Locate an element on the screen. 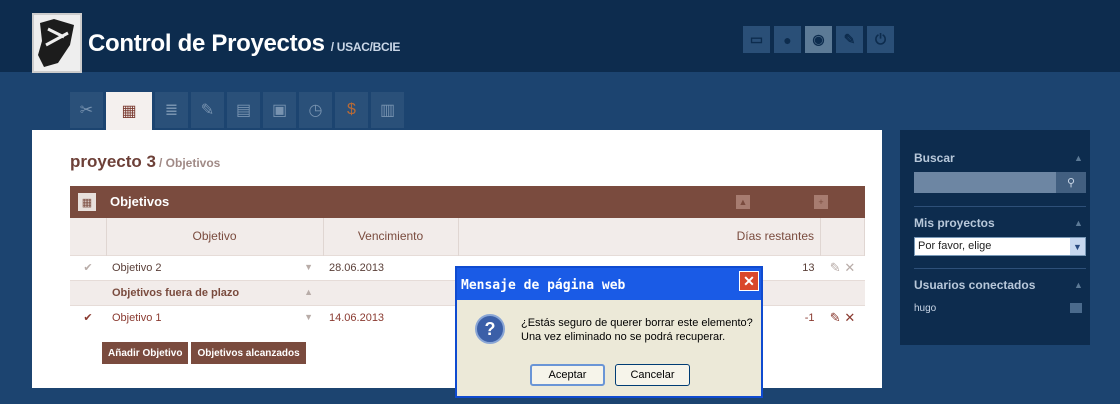 This screenshot has height=404, width=1120. money-bag-icon: $ is located at coordinates (351, 110).